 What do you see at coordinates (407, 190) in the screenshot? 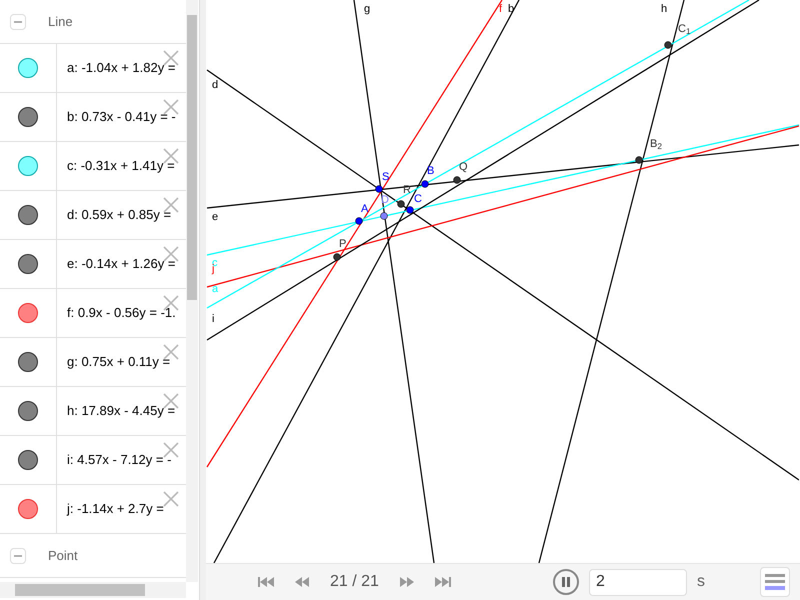
I see `point-label: R` at bounding box center [407, 190].